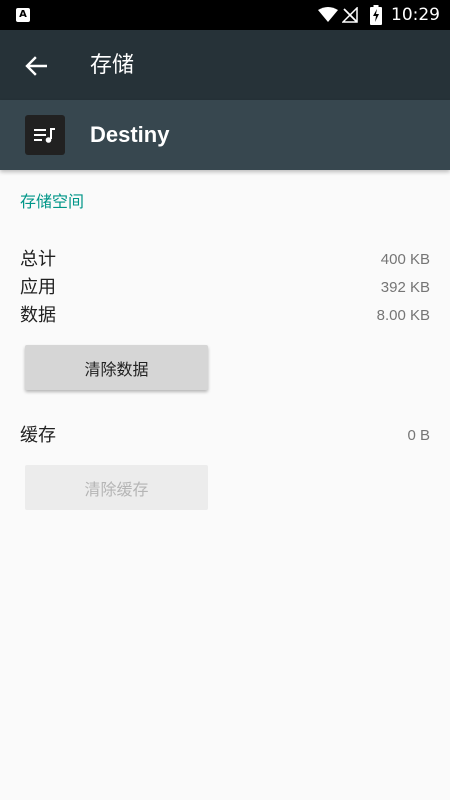  What do you see at coordinates (405, 287) in the screenshot?
I see `storage-value: 392 KB` at bounding box center [405, 287].